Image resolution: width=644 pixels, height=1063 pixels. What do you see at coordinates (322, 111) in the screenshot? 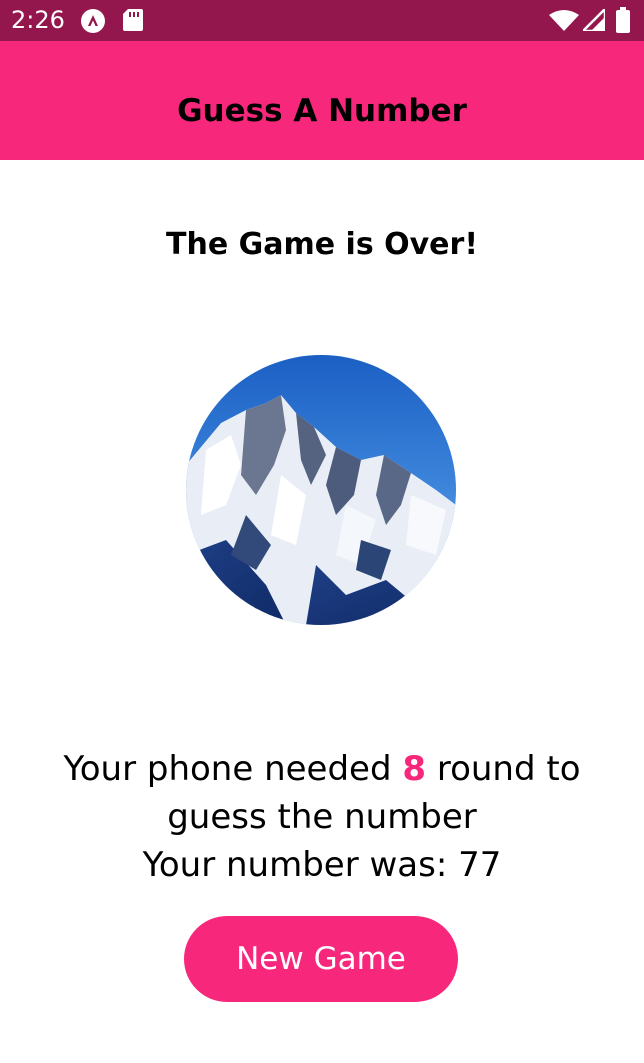
I see `header-title: Guess A Number` at bounding box center [322, 111].